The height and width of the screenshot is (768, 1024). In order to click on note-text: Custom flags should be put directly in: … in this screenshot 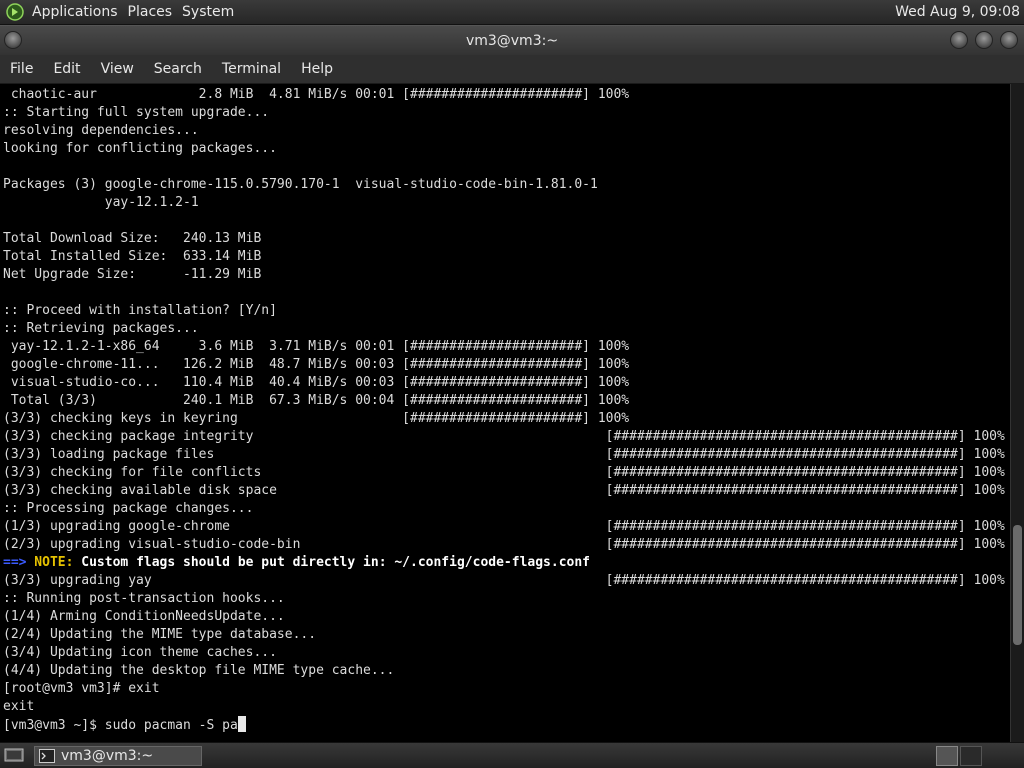, I will do `click(332, 562)`.